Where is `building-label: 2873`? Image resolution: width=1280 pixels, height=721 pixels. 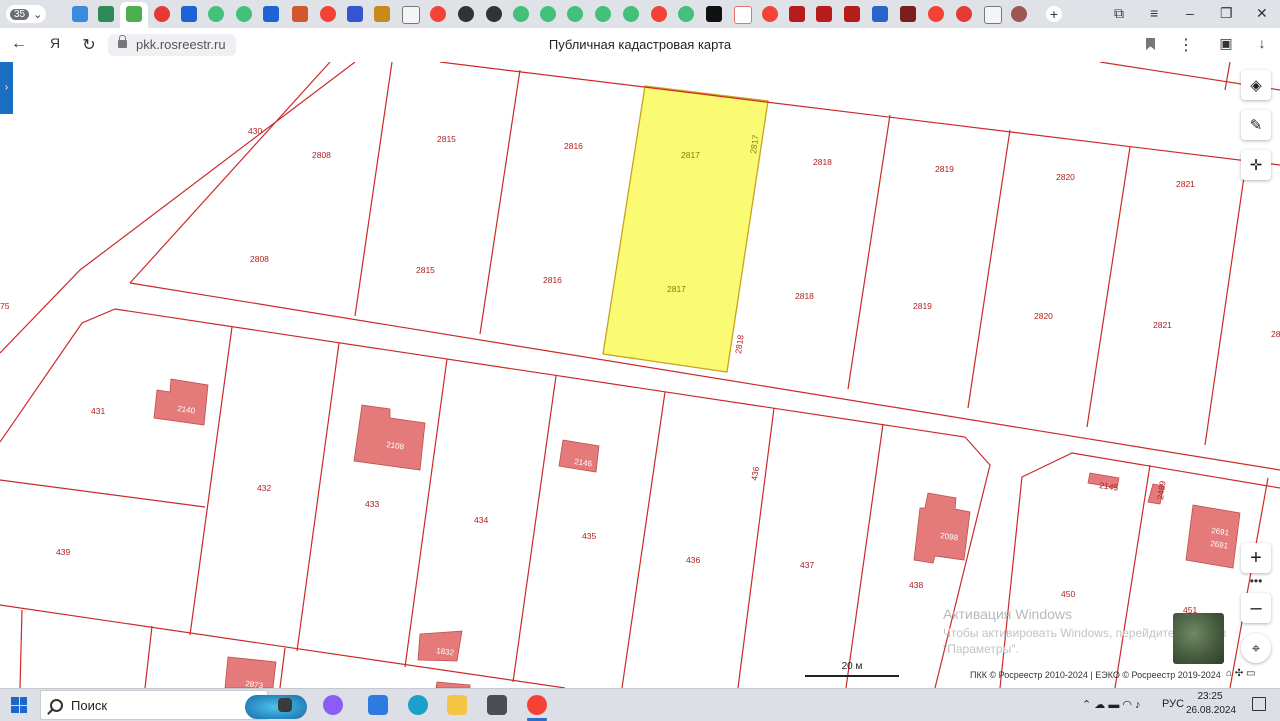 building-label: 2873 is located at coordinates (254, 683).